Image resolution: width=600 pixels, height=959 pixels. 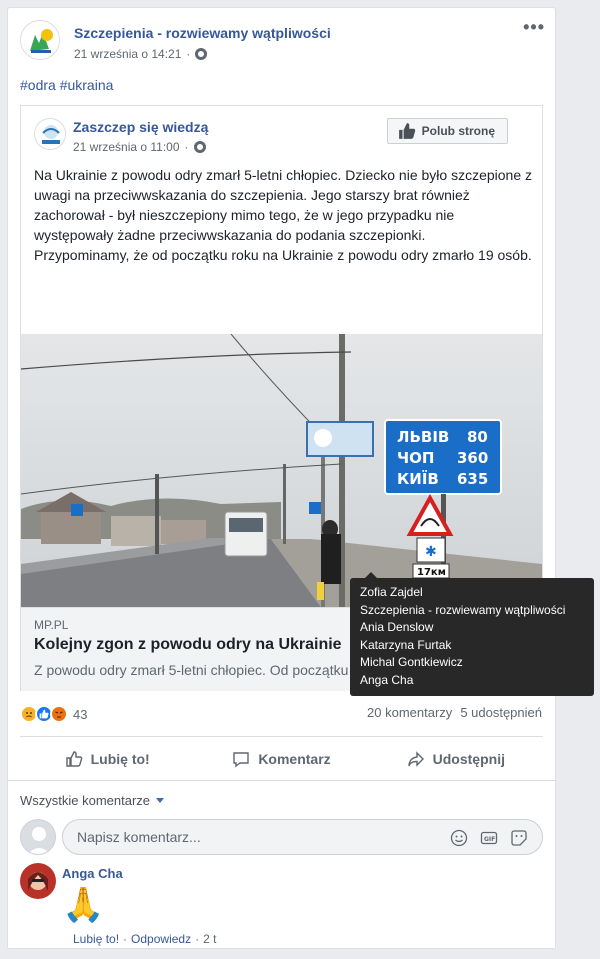 I want to click on comments-count: 20 komentarzy, so click(x=409, y=712).